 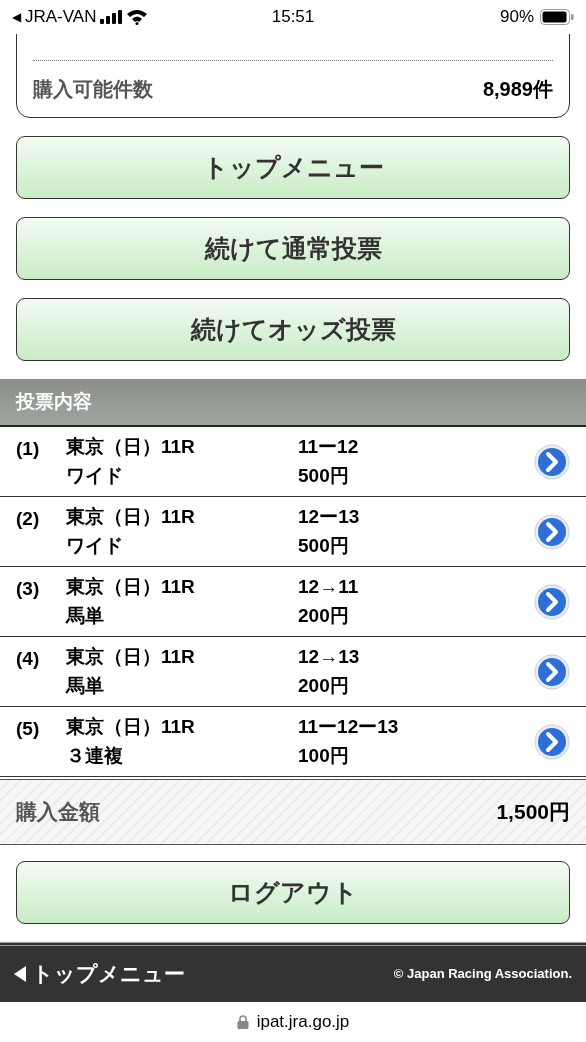 What do you see at coordinates (293, 602) in the screenshot?
I see `bet-row: (3) 東京（日）11R 馬単 12→11 200円` at bounding box center [293, 602].